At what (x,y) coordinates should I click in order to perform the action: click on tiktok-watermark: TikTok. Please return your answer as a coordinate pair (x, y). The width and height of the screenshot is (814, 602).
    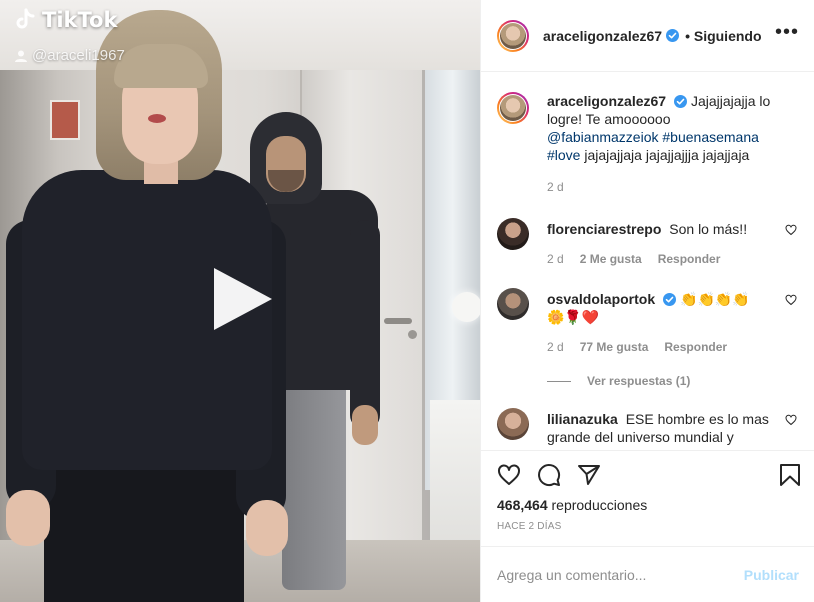
    Looking at the image, I should click on (65, 20).